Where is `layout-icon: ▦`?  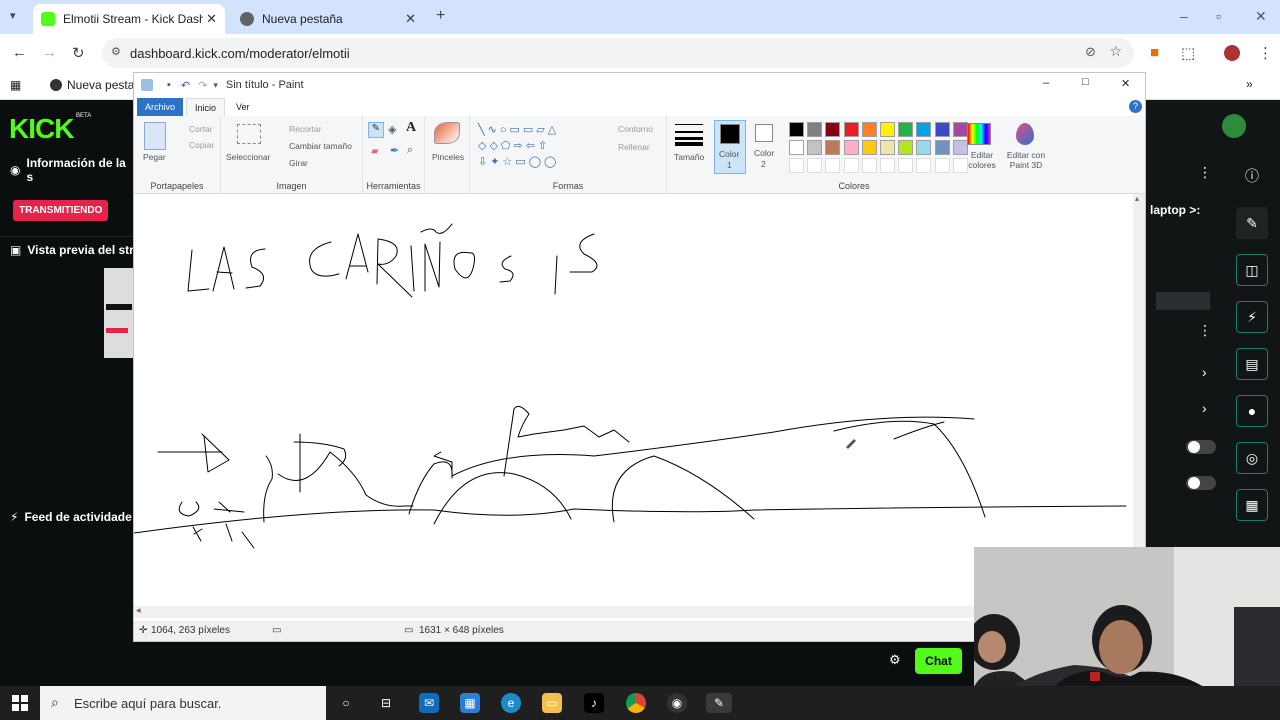
layout-icon: ▦ is located at coordinates (1252, 505).